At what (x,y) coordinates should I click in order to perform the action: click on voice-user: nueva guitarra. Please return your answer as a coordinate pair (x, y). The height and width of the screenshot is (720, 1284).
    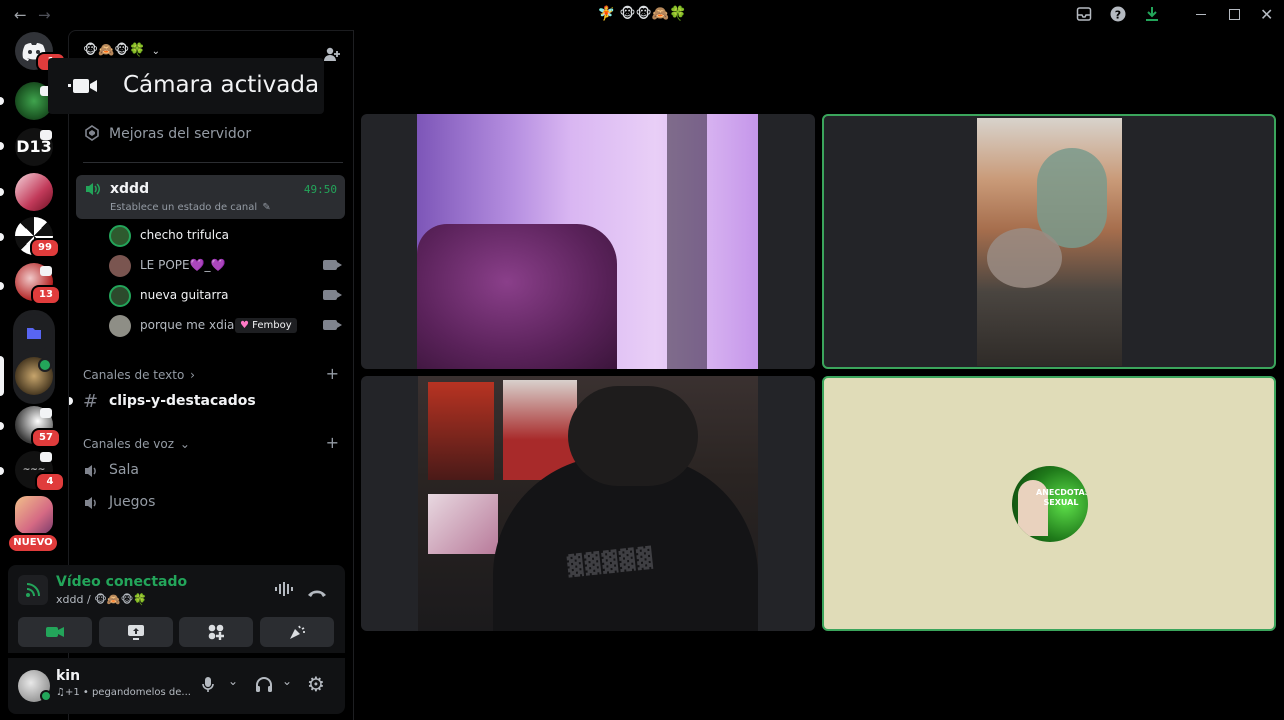
    Looking at the image, I should click on (227, 296).